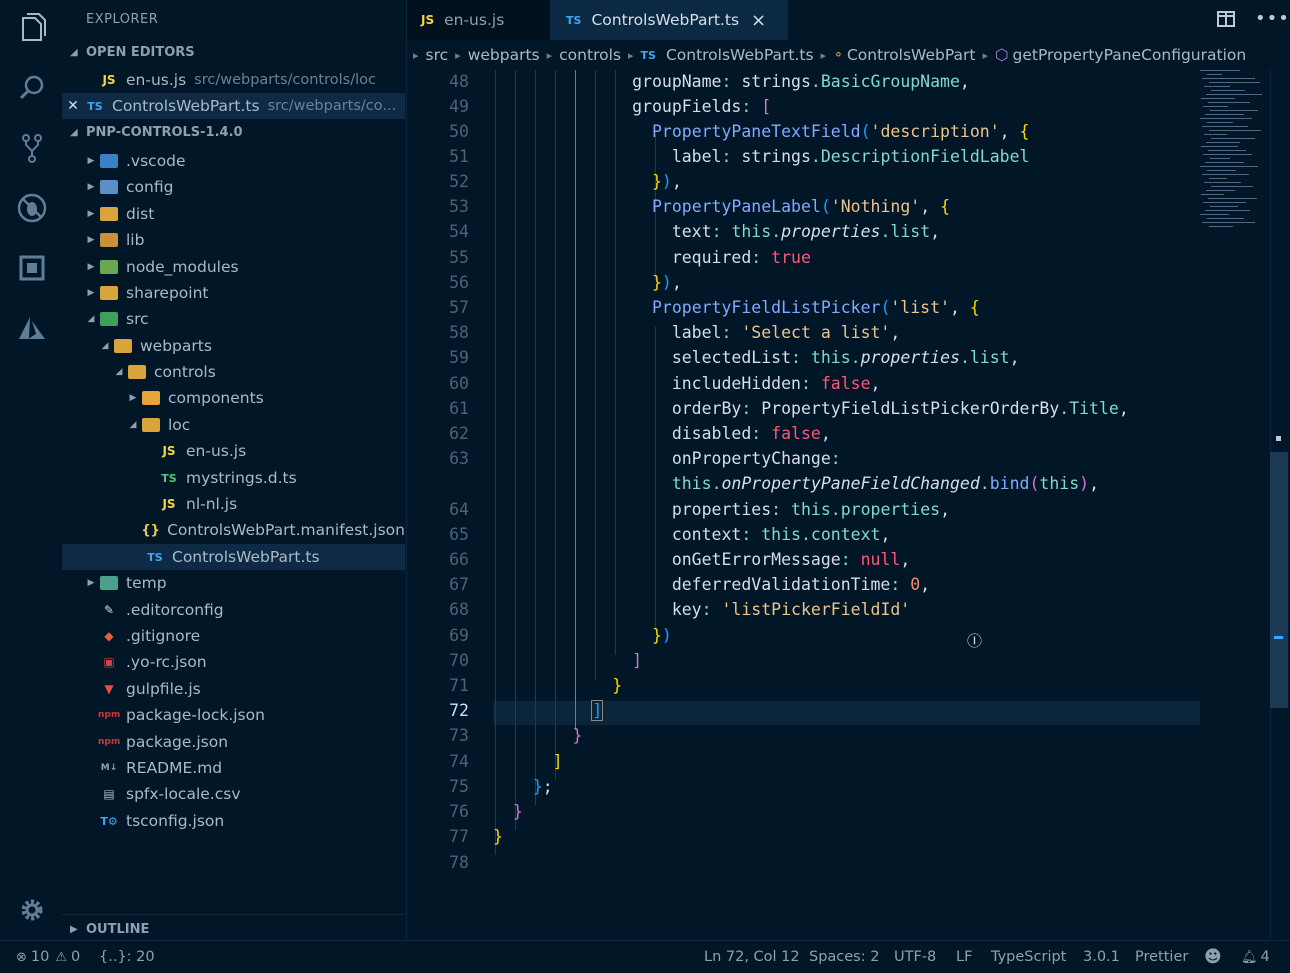  Describe the element at coordinates (48, 957) in the screenshot. I see `problems-indicator: ⊗ 10 ⚠ 0` at that location.